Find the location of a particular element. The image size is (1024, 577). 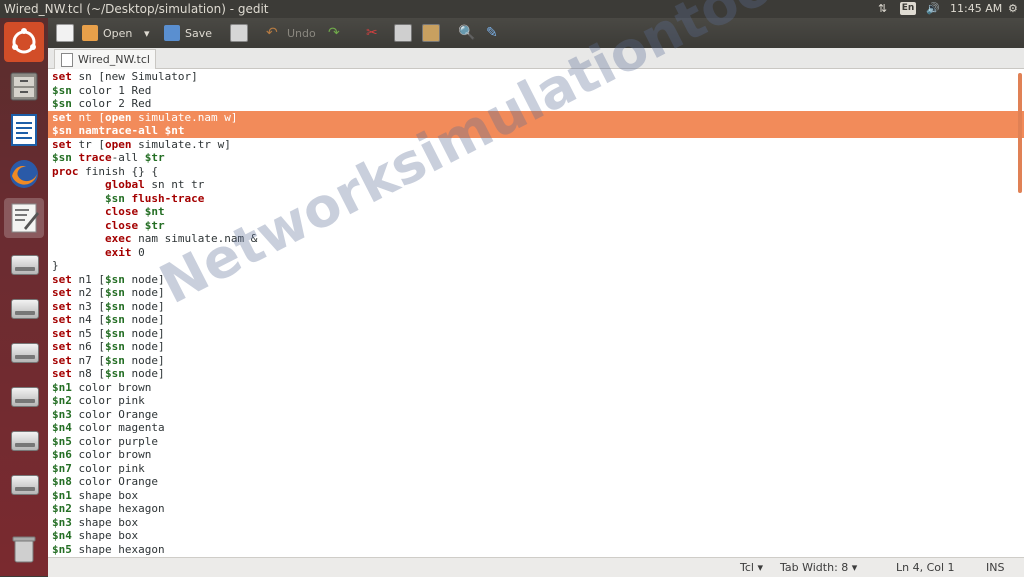

dash-ubuntu-icon is located at coordinates (24, 42).